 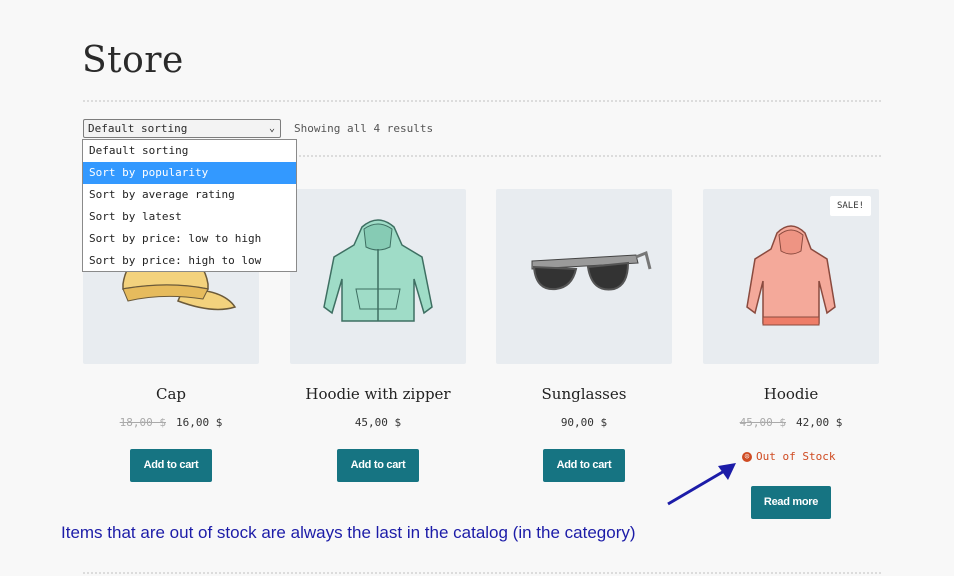 What do you see at coordinates (189, 151) in the screenshot?
I see `sort-option-default: Default sorting` at bounding box center [189, 151].